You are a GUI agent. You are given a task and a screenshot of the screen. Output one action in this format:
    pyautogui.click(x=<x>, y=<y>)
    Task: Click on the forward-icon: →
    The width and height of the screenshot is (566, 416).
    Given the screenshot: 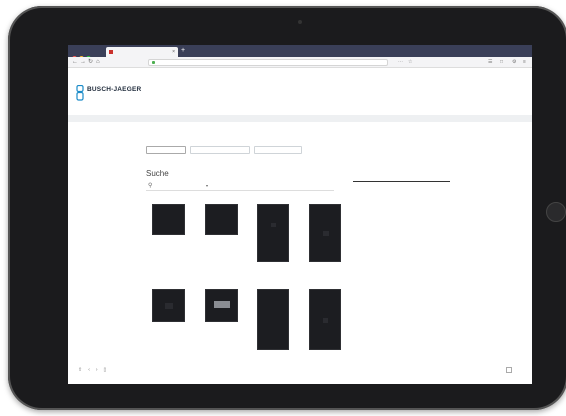 What is the action you would take?
    pyautogui.click(x=83, y=62)
    